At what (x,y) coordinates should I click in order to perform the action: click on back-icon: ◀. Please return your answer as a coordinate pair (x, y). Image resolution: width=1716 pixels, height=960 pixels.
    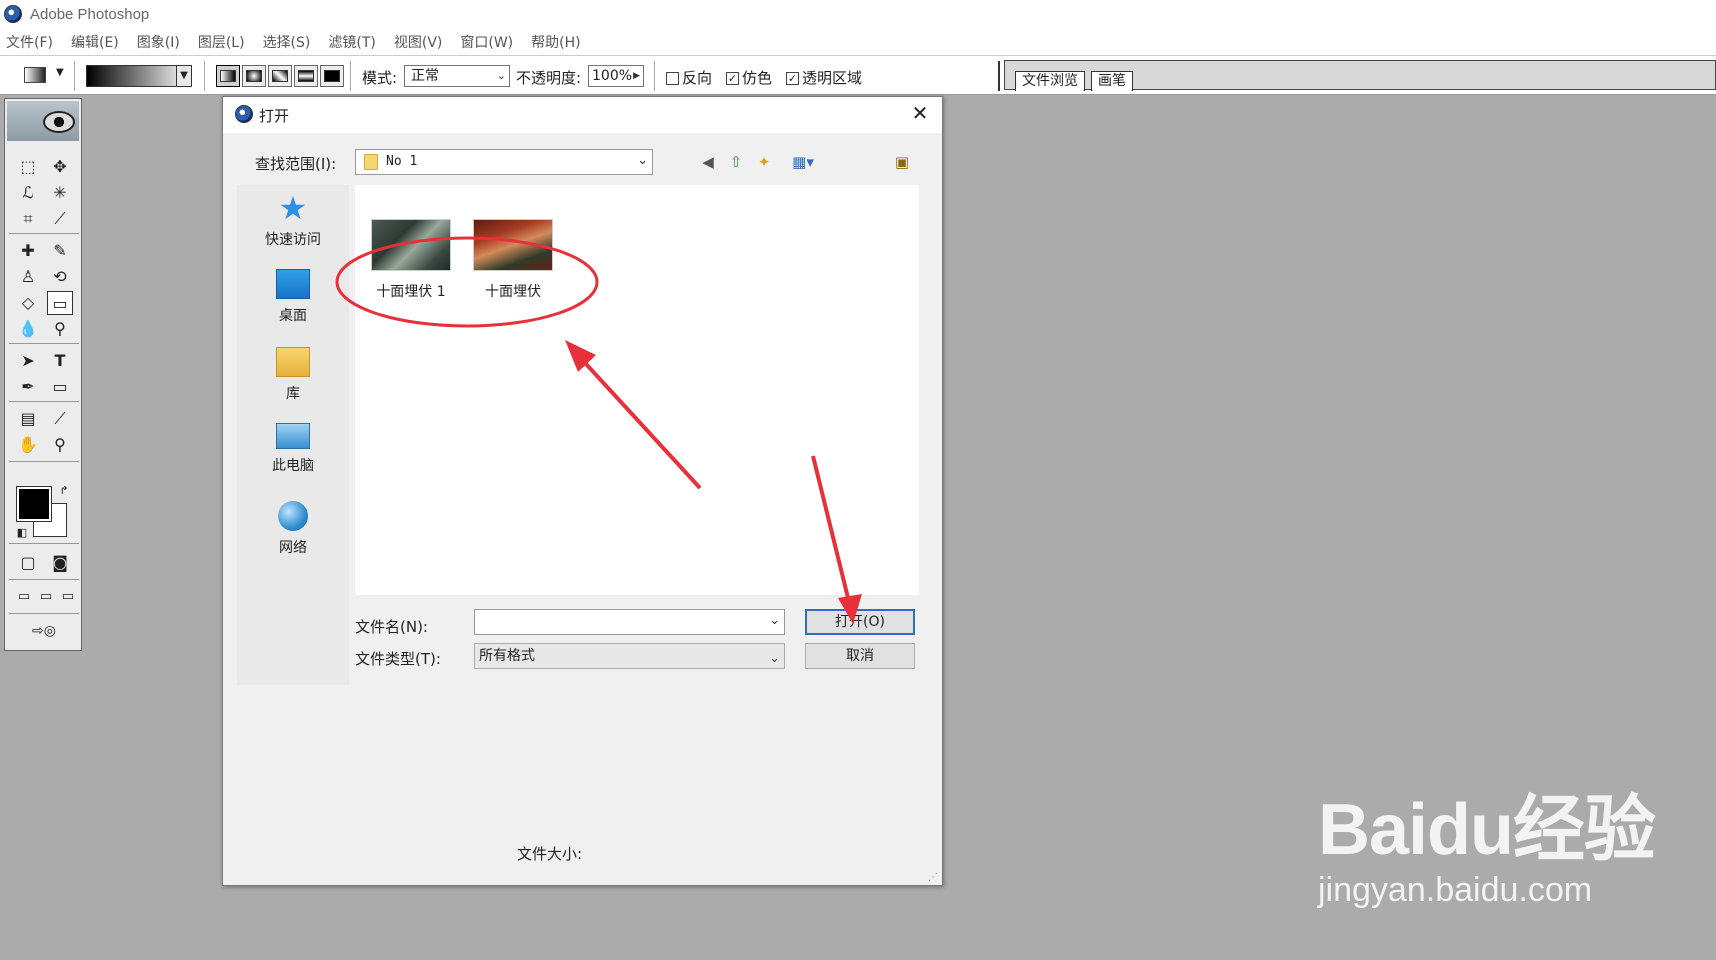
    Looking at the image, I should click on (708, 162).